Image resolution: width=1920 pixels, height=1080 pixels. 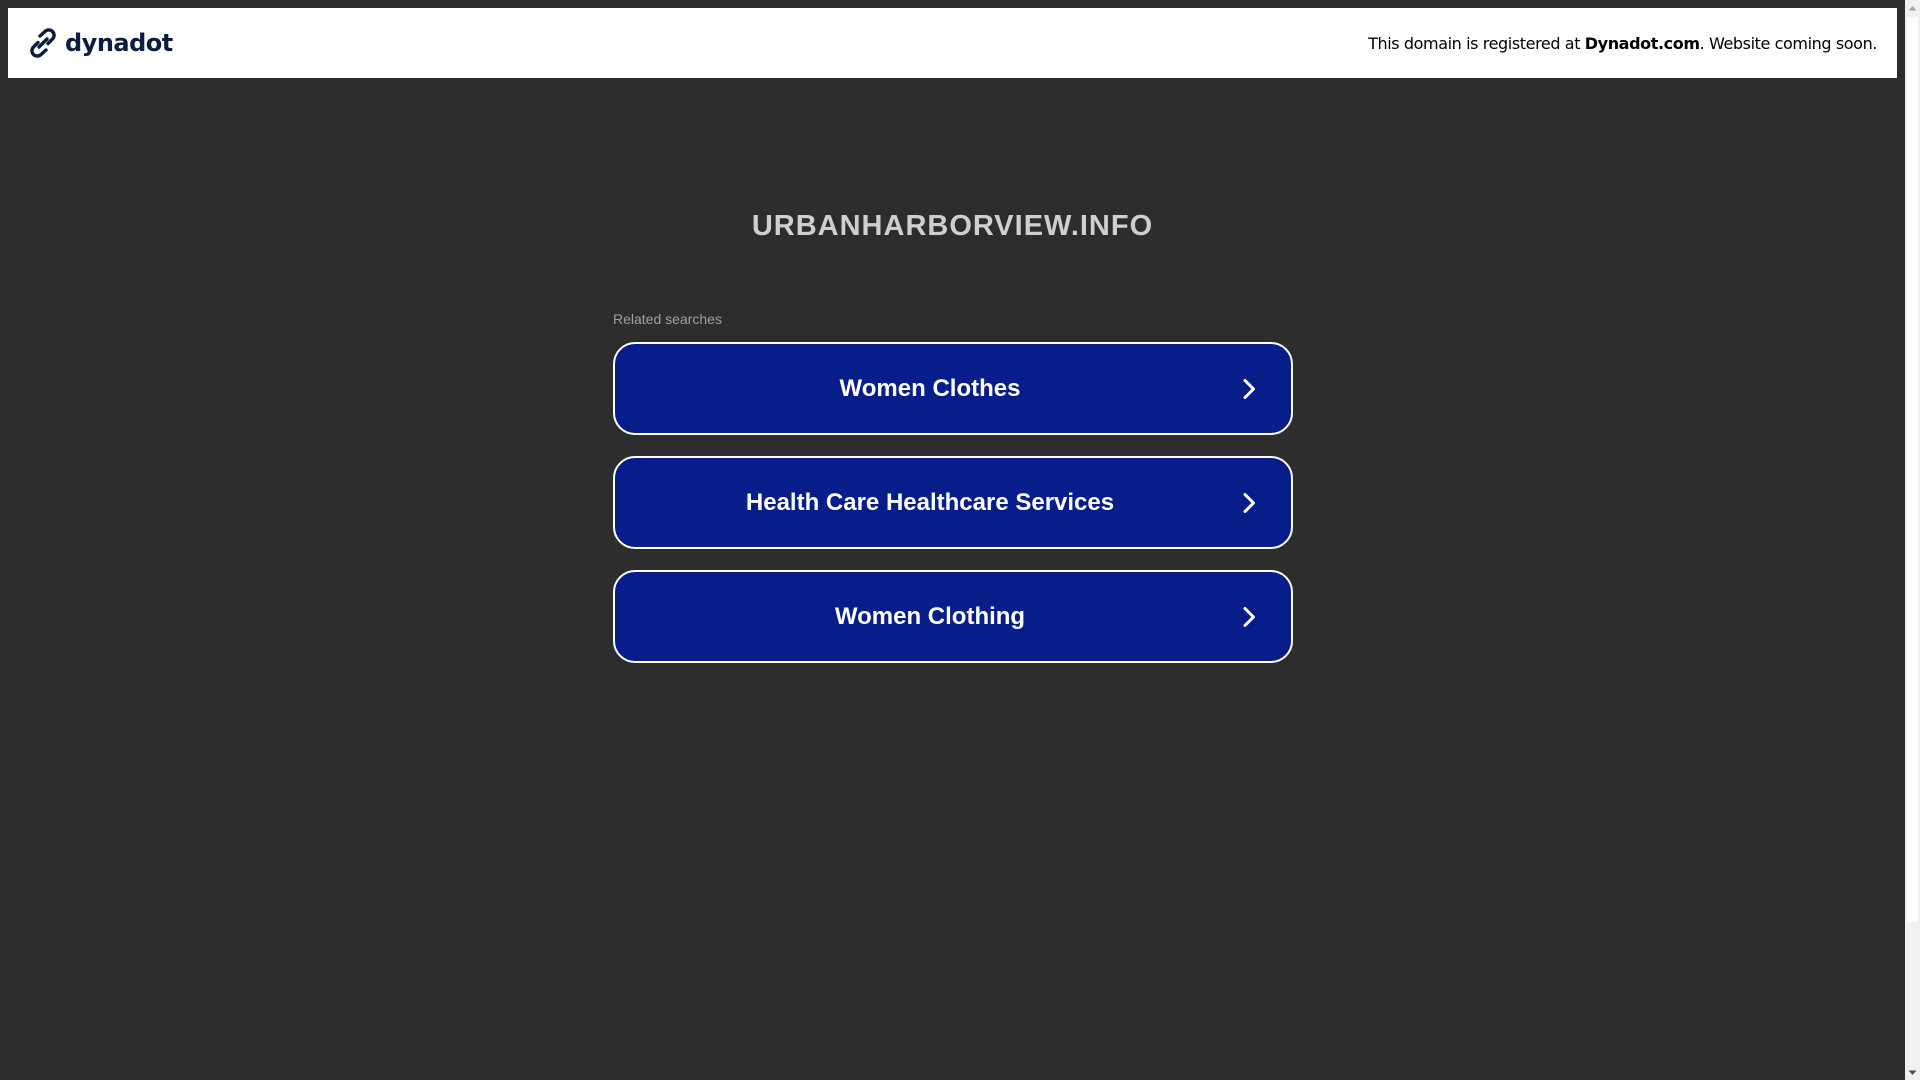 I want to click on dynadot-link: Dynadot.com, so click(x=1642, y=43).